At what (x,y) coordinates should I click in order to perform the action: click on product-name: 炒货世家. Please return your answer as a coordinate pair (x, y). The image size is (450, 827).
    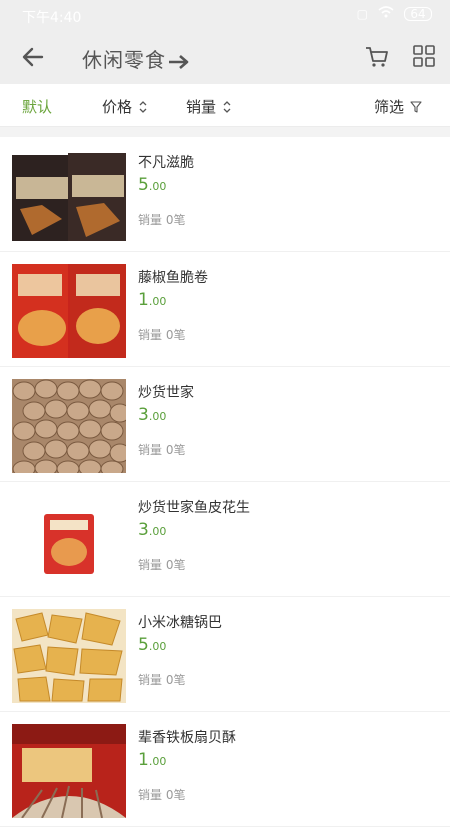
    Looking at the image, I should click on (166, 393).